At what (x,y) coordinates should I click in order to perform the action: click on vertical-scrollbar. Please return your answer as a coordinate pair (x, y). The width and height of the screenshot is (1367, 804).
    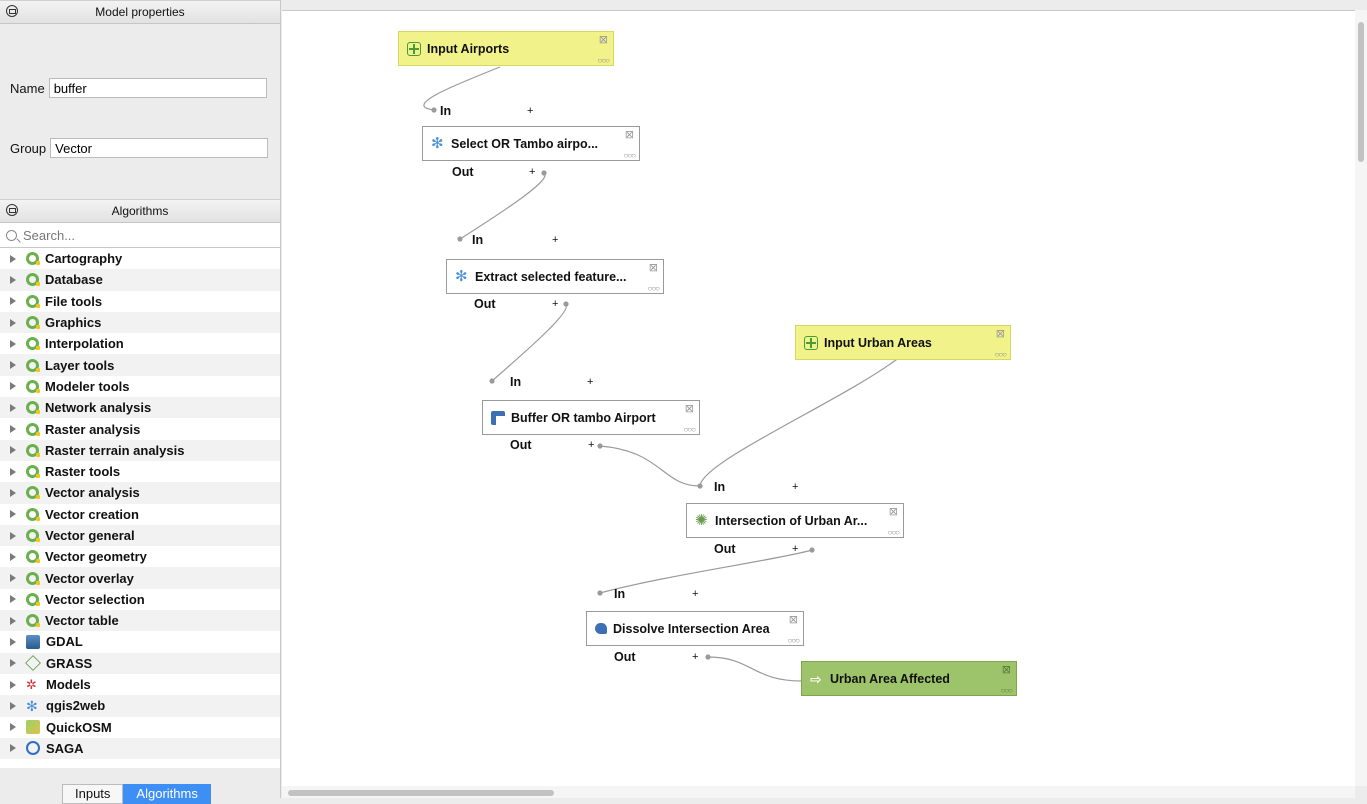
    Looking at the image, I should click on (1361, 398).